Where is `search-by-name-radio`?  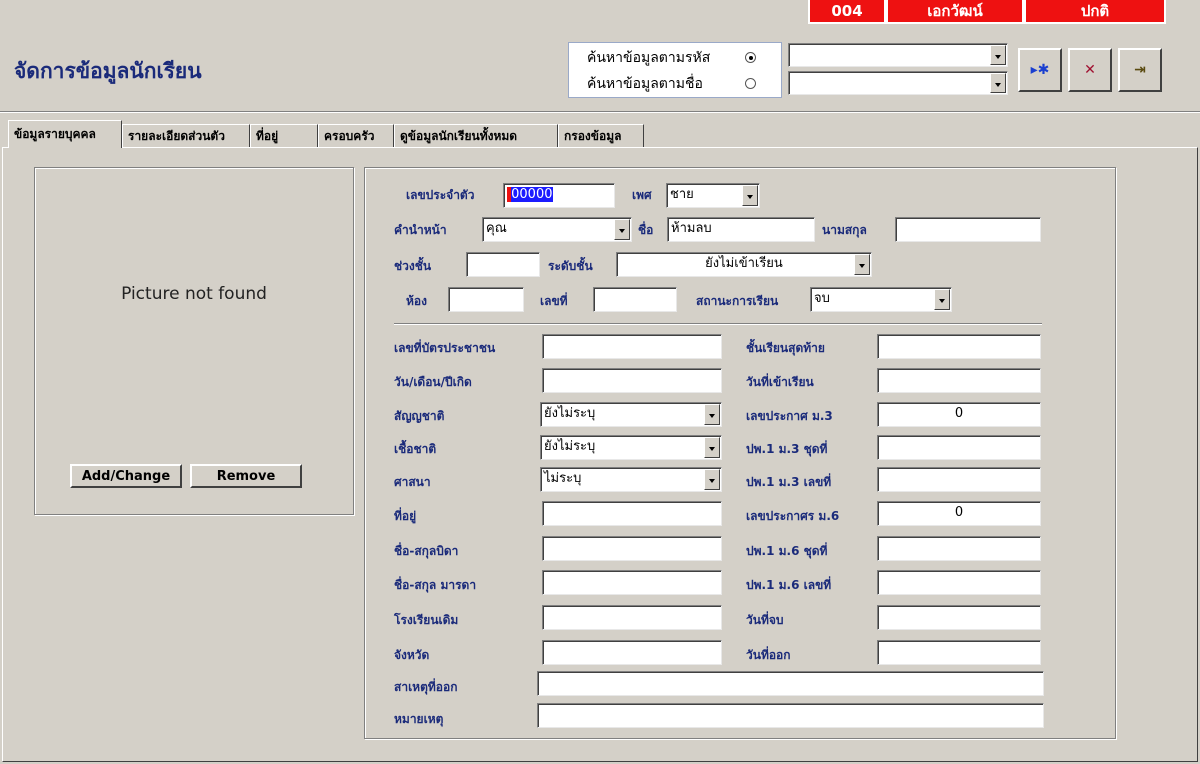 search-by-name-radio is located at coordinates (750, 83).